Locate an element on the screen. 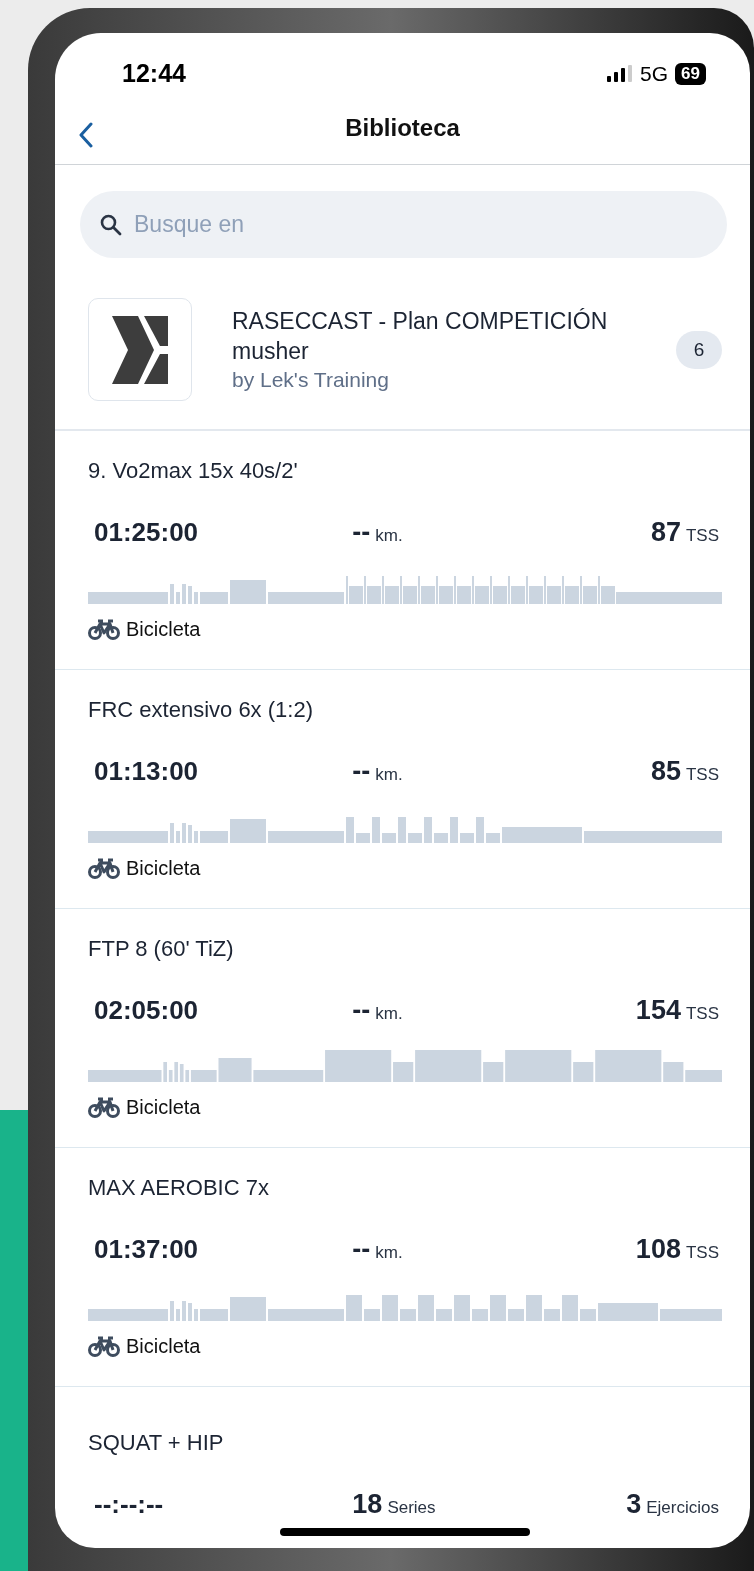 This screenshot has height=1571, width=754. workout-title: FTP 8 (60' TiZ) is located at coordinates (161, 949).